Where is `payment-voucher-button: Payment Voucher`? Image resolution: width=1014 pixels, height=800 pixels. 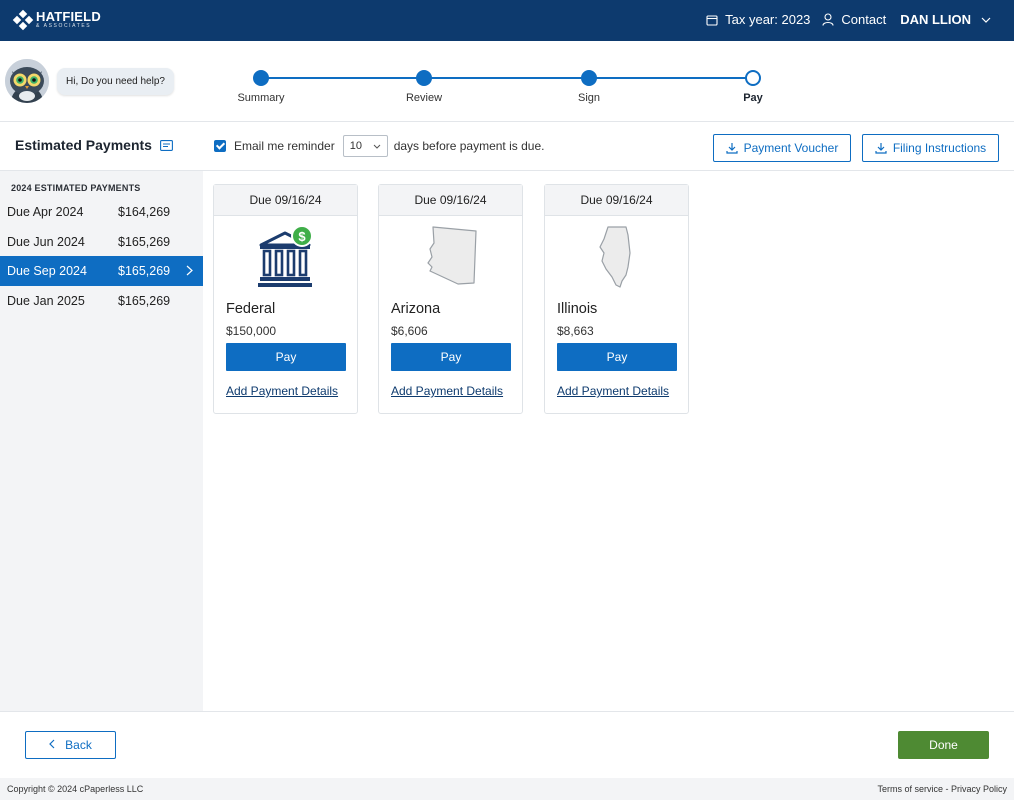 payment-voucher-button: Payment Voucher is located at coordinates (782, 148).